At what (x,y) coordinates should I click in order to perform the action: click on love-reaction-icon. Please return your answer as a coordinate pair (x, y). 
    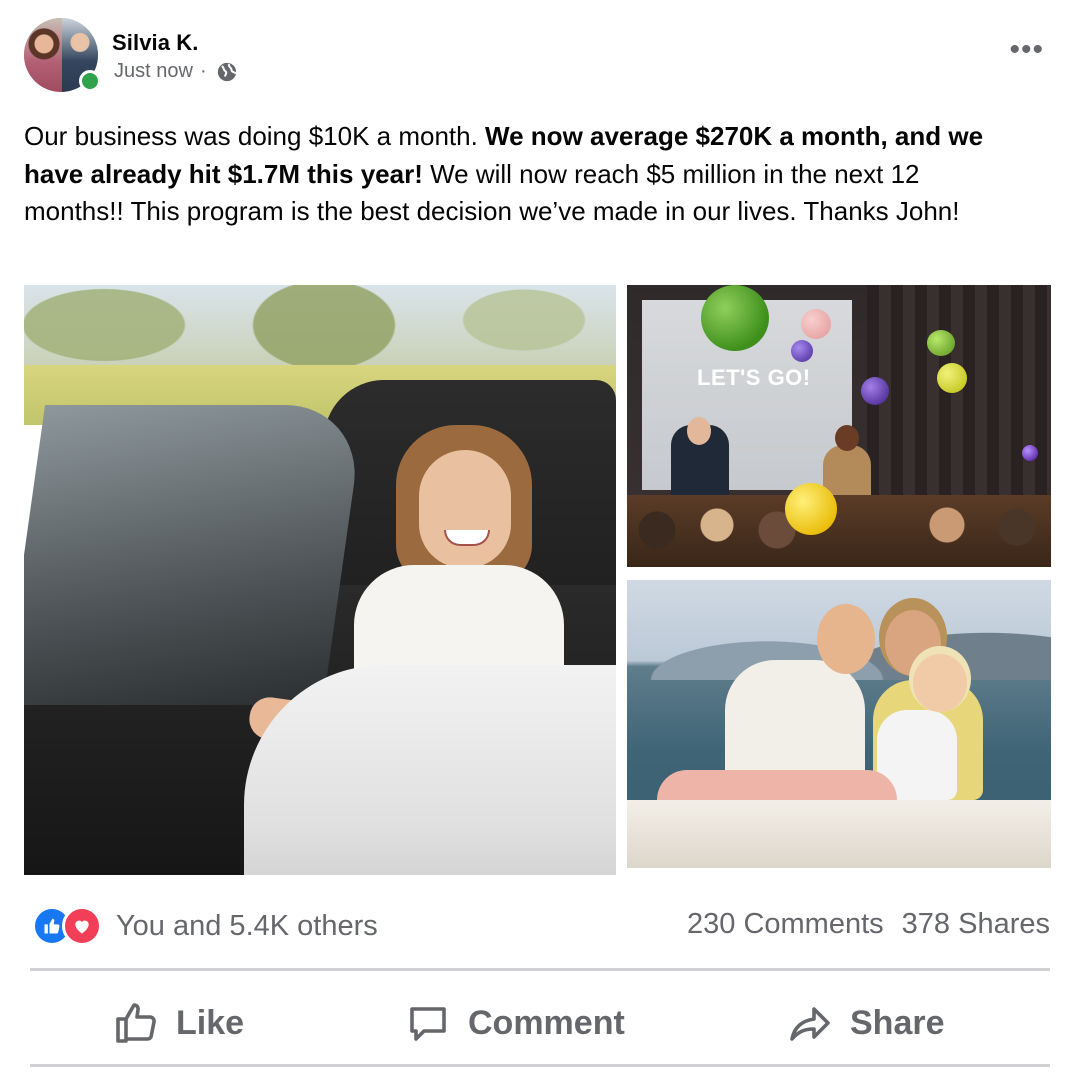
    Looking at the image, I should click on (82, 926).